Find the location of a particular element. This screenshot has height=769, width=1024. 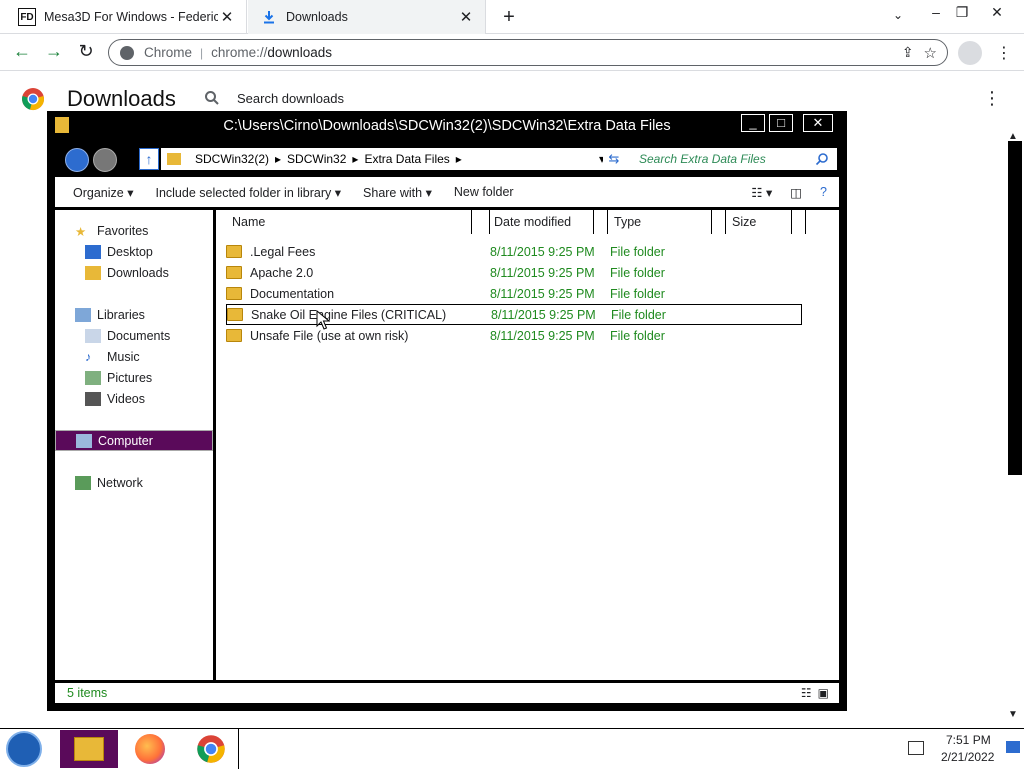

breadcrumb-item: Extra Data Files is located at coordinates (406, 159).